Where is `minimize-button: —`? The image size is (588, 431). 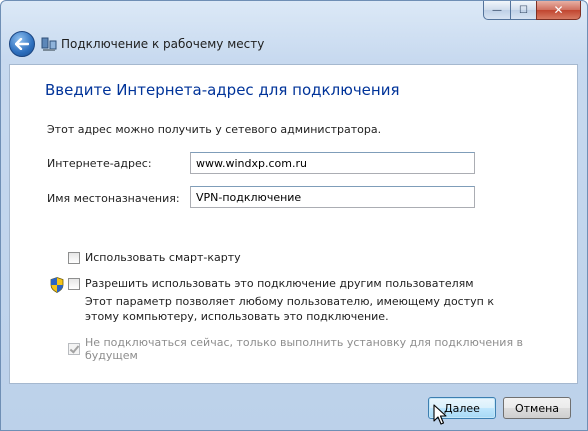 minimize-button: — is located at coordinates (496, 10).